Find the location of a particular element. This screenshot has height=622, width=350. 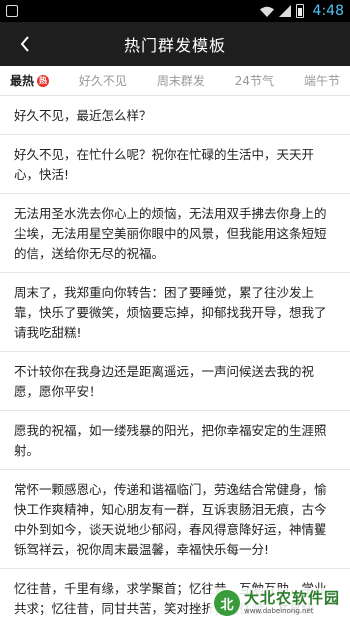

app-header: 热门群发模板 is located at coordinates (175, 44).